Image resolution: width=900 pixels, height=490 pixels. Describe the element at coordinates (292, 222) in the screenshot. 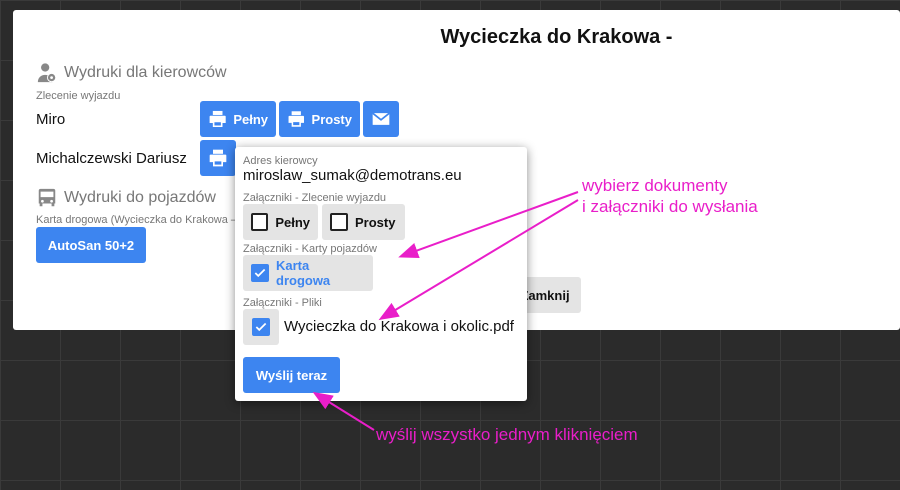

I see `attach-full-label: Pełny` at that location.